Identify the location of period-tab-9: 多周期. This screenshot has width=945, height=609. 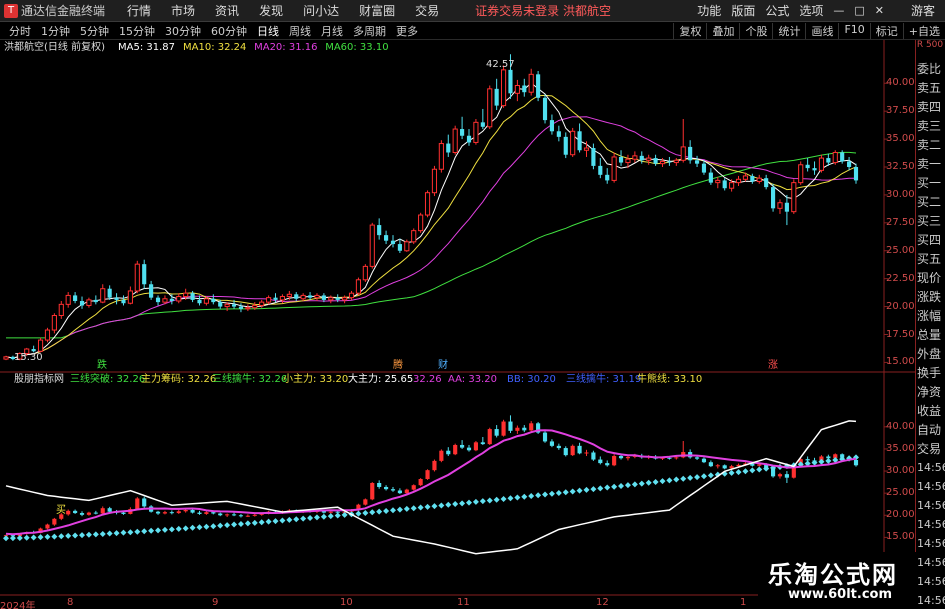
(369, 31).